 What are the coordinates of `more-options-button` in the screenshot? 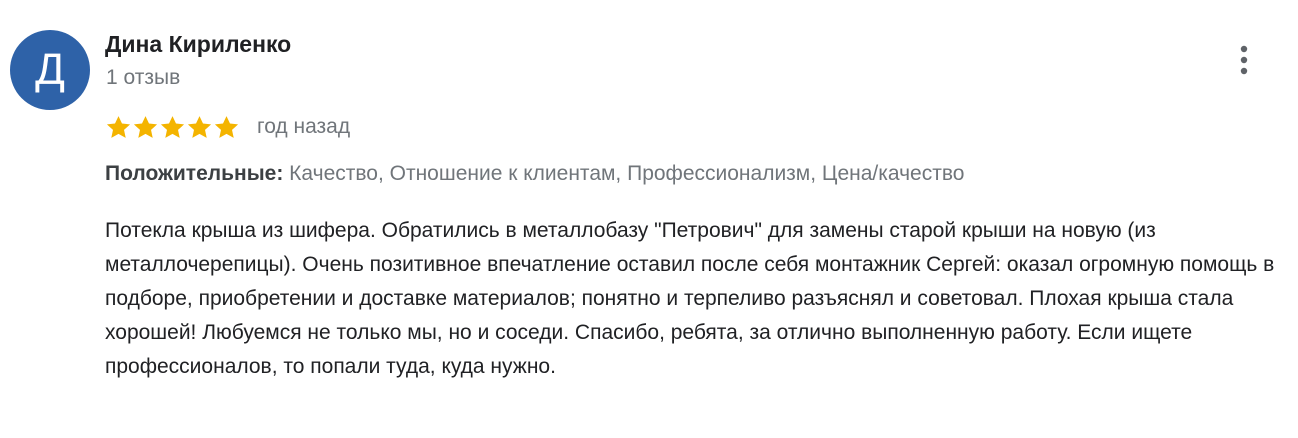 It's located at (1244, 60).